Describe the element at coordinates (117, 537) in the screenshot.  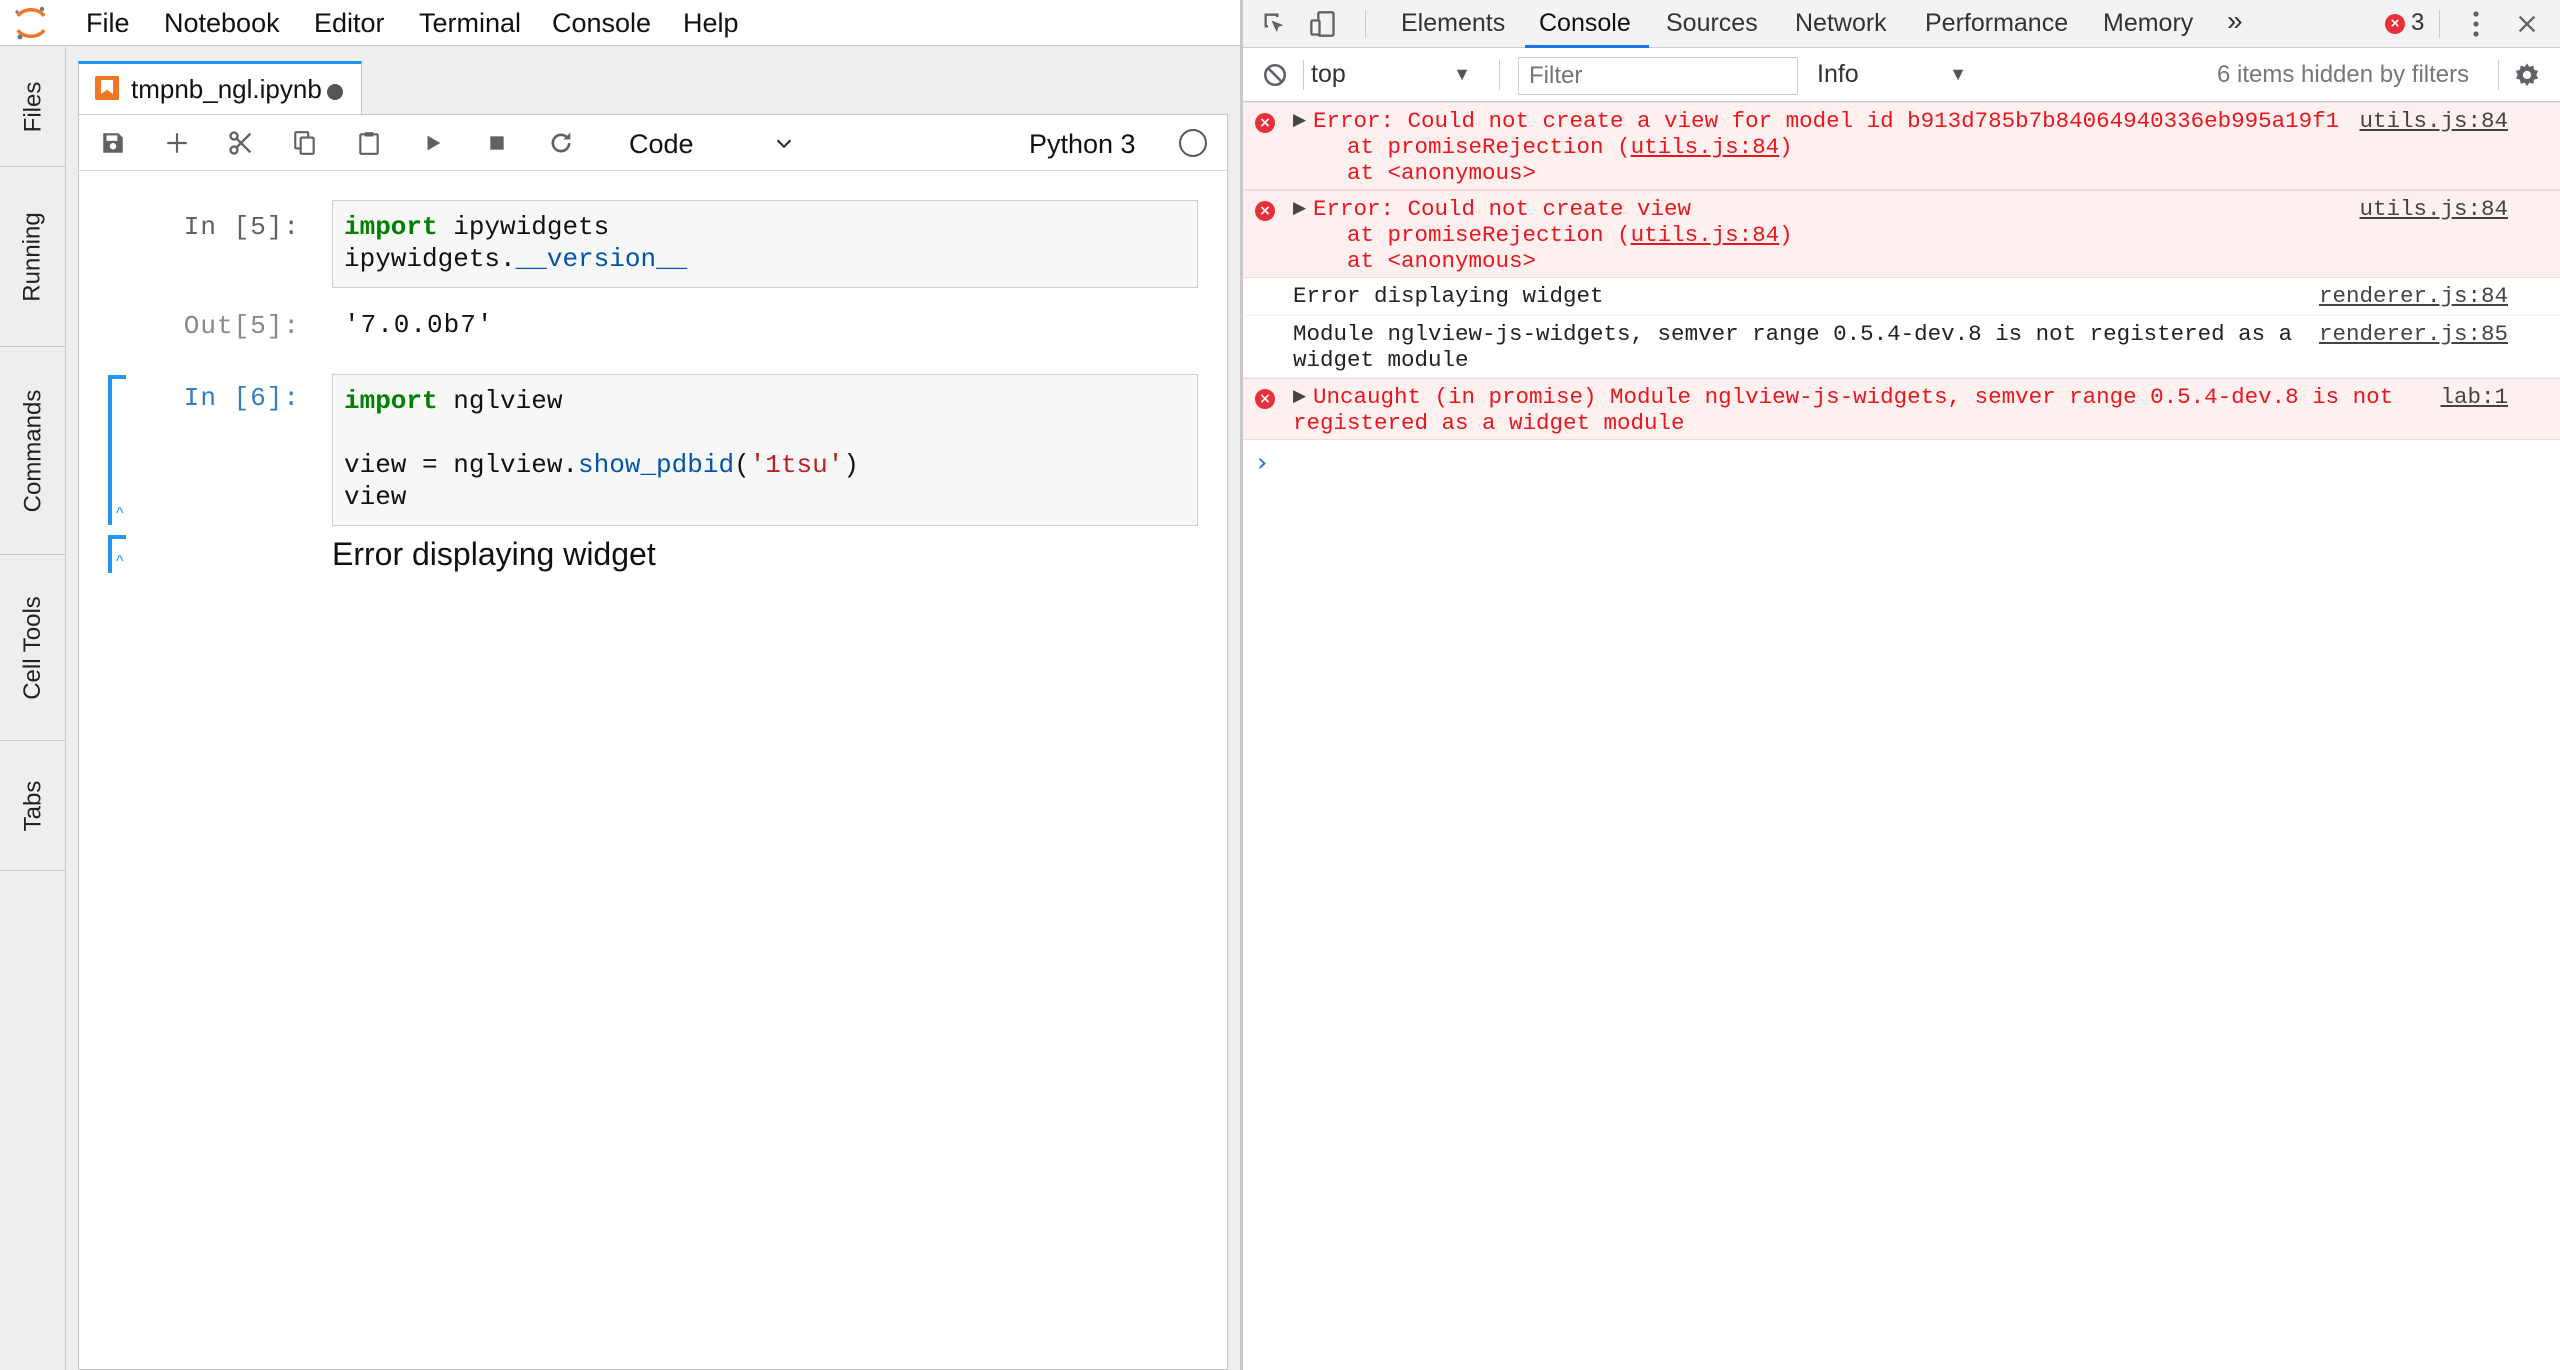
I see `collapser-cap` at that location.